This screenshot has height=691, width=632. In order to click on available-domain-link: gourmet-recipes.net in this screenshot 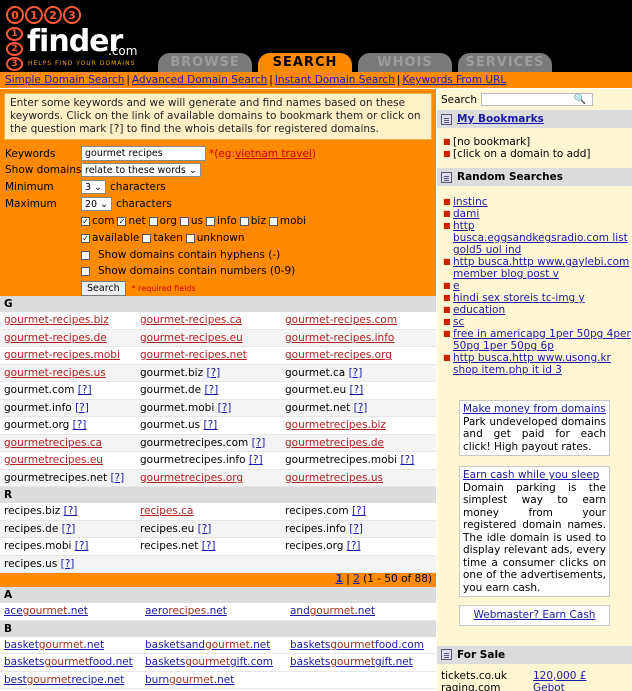, I will do `click(193, 355)`.